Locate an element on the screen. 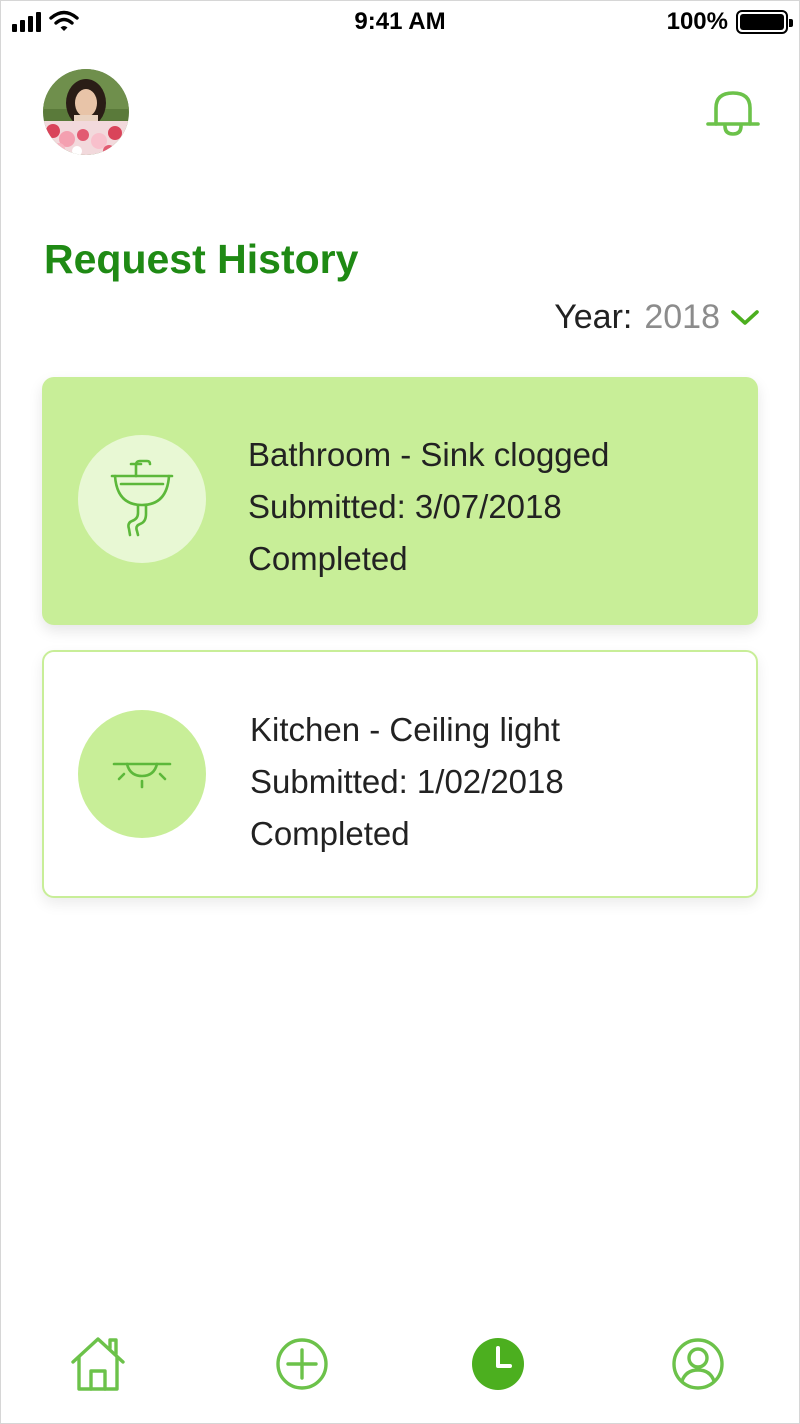  battery-percent: 100% is located at coordinates (697, 21).